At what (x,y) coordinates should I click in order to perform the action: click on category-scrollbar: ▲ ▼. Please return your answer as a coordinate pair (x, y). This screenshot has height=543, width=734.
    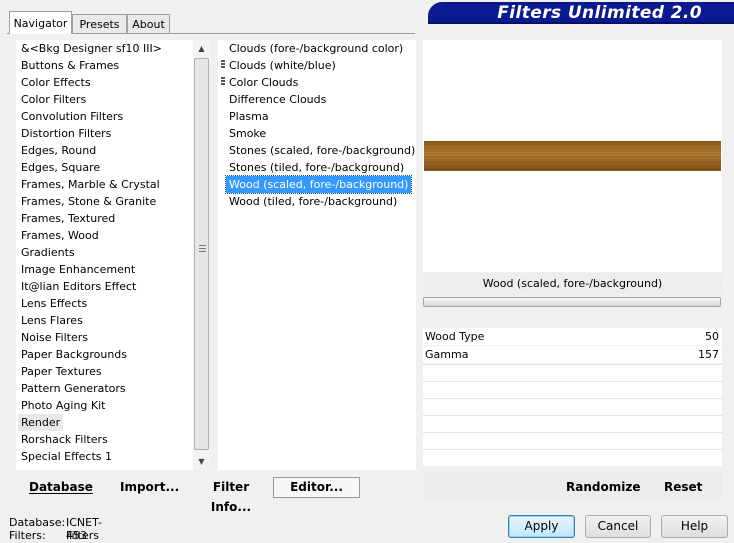
    Looking at the image, I should click on (201, 255).